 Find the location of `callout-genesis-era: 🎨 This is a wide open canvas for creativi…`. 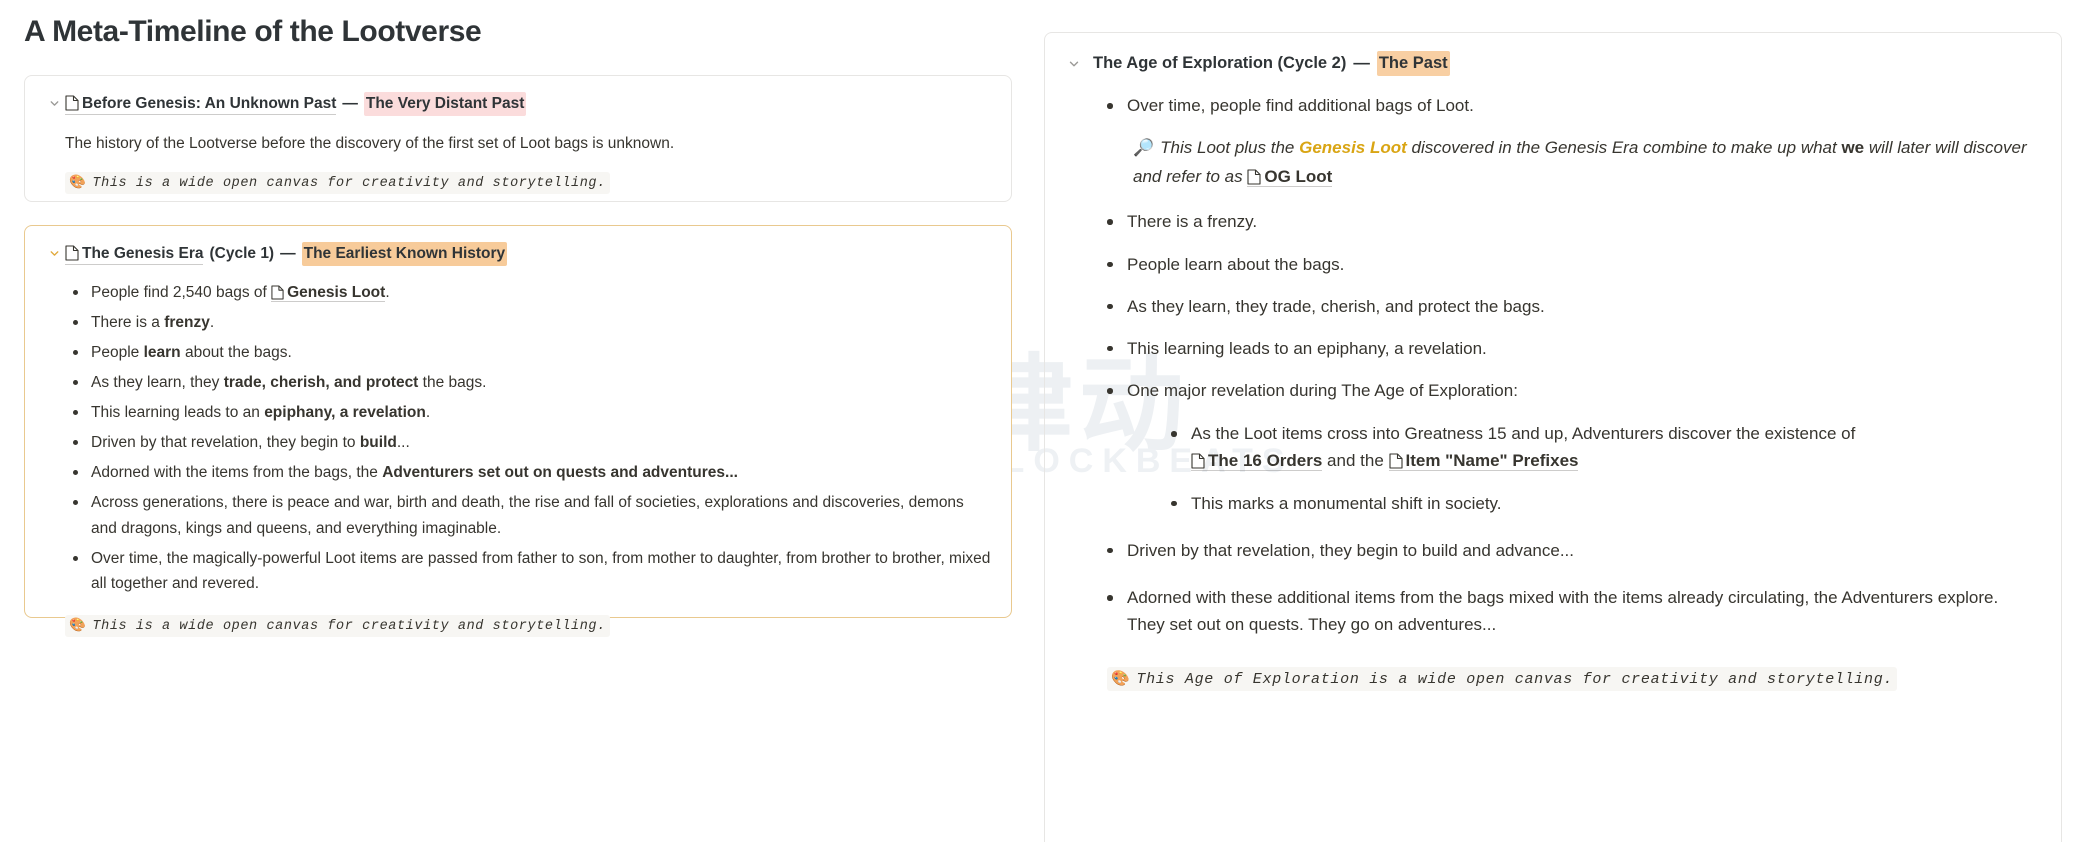

callout-genesis-era: 🎨 This is a wide open canvas for creativi… is located at coordinates (337, 625).